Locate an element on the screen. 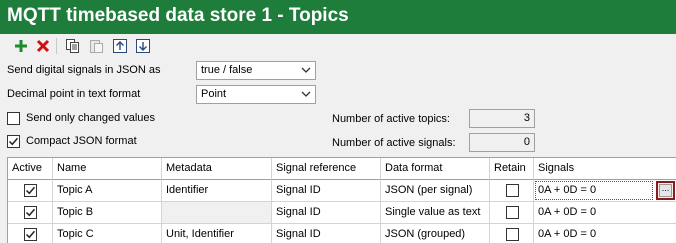 Image resolution: width=676 pixels, height=243 pixels. table-row-3-data-format: JSON (grouped) is located at coordinates (435, 233).